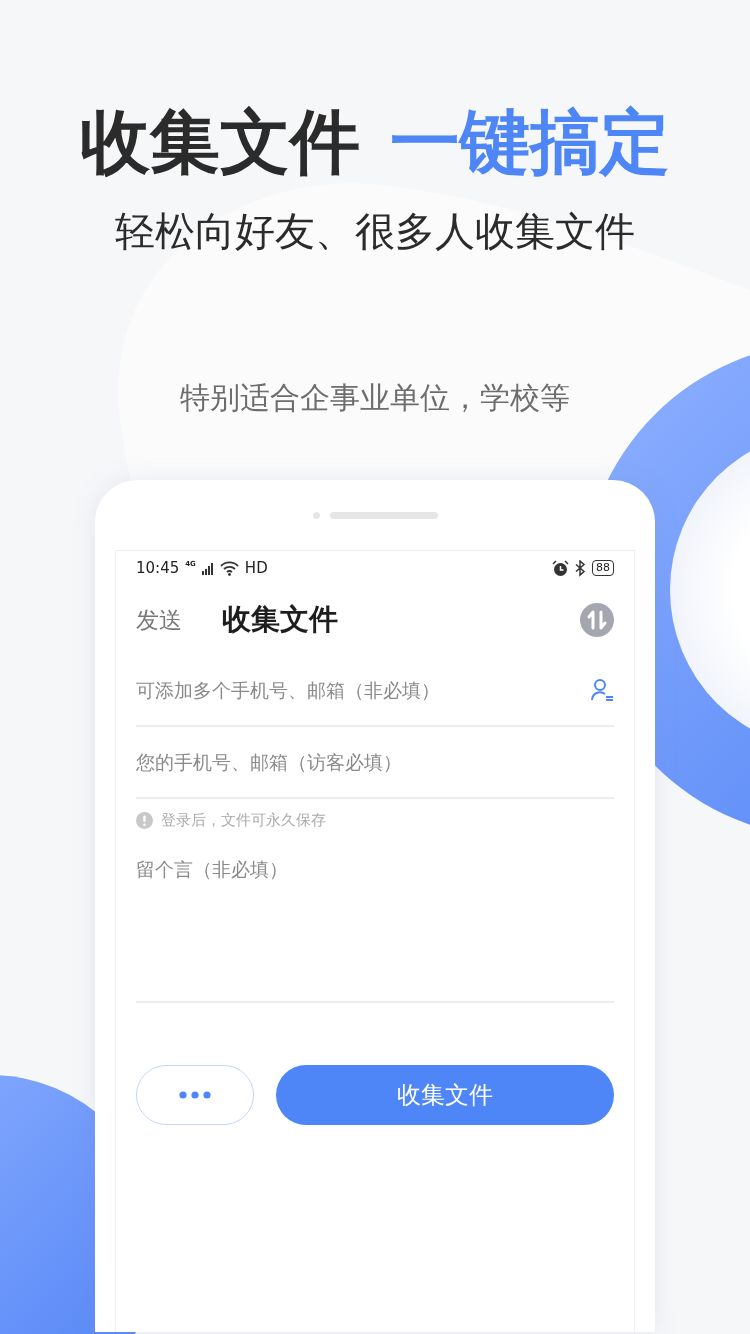  Describe the element at coordinates (316, 515) in the screenshot. I see `camera-dot` at that location.